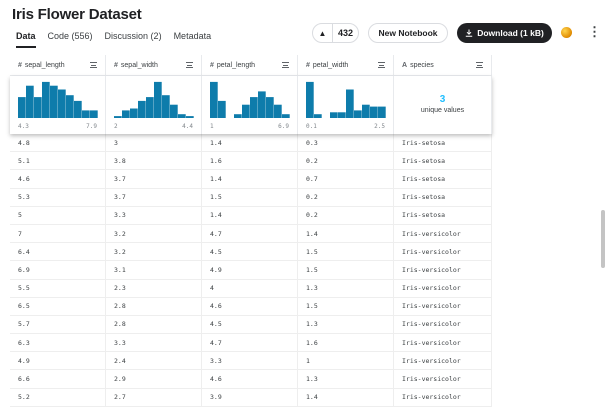 This screenshot has height=419, width=614. I want to click on cell-petal-width: 1, so click(346, 361).